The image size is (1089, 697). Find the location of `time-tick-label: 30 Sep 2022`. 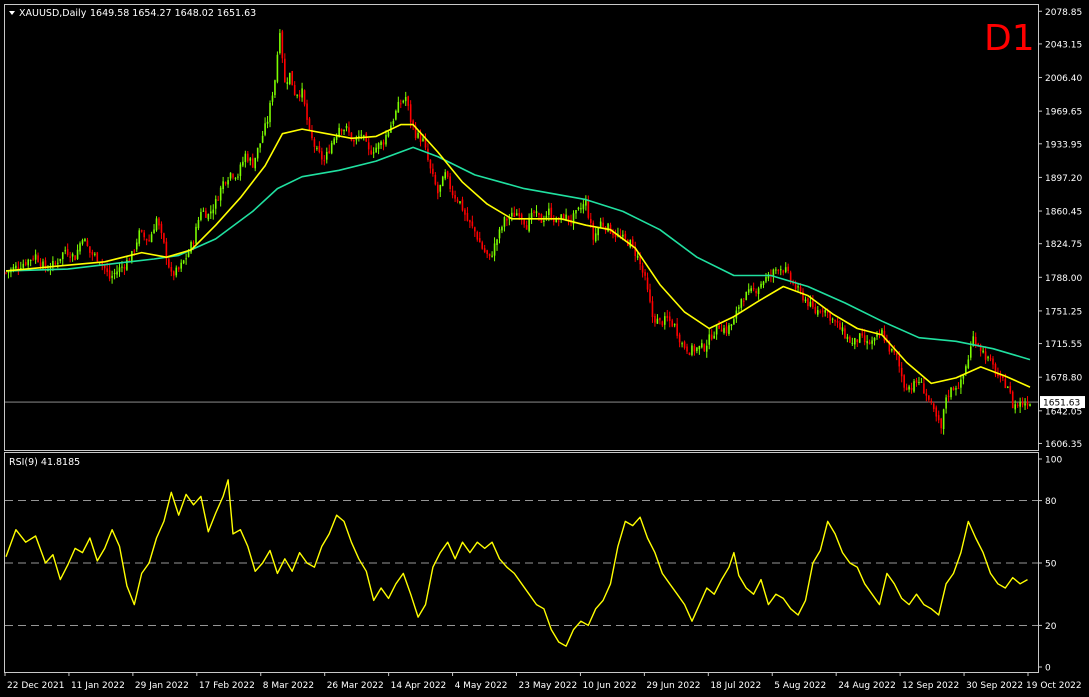

time-tick-label: 30 Sep 2022 is located at coordinates (994, 686).